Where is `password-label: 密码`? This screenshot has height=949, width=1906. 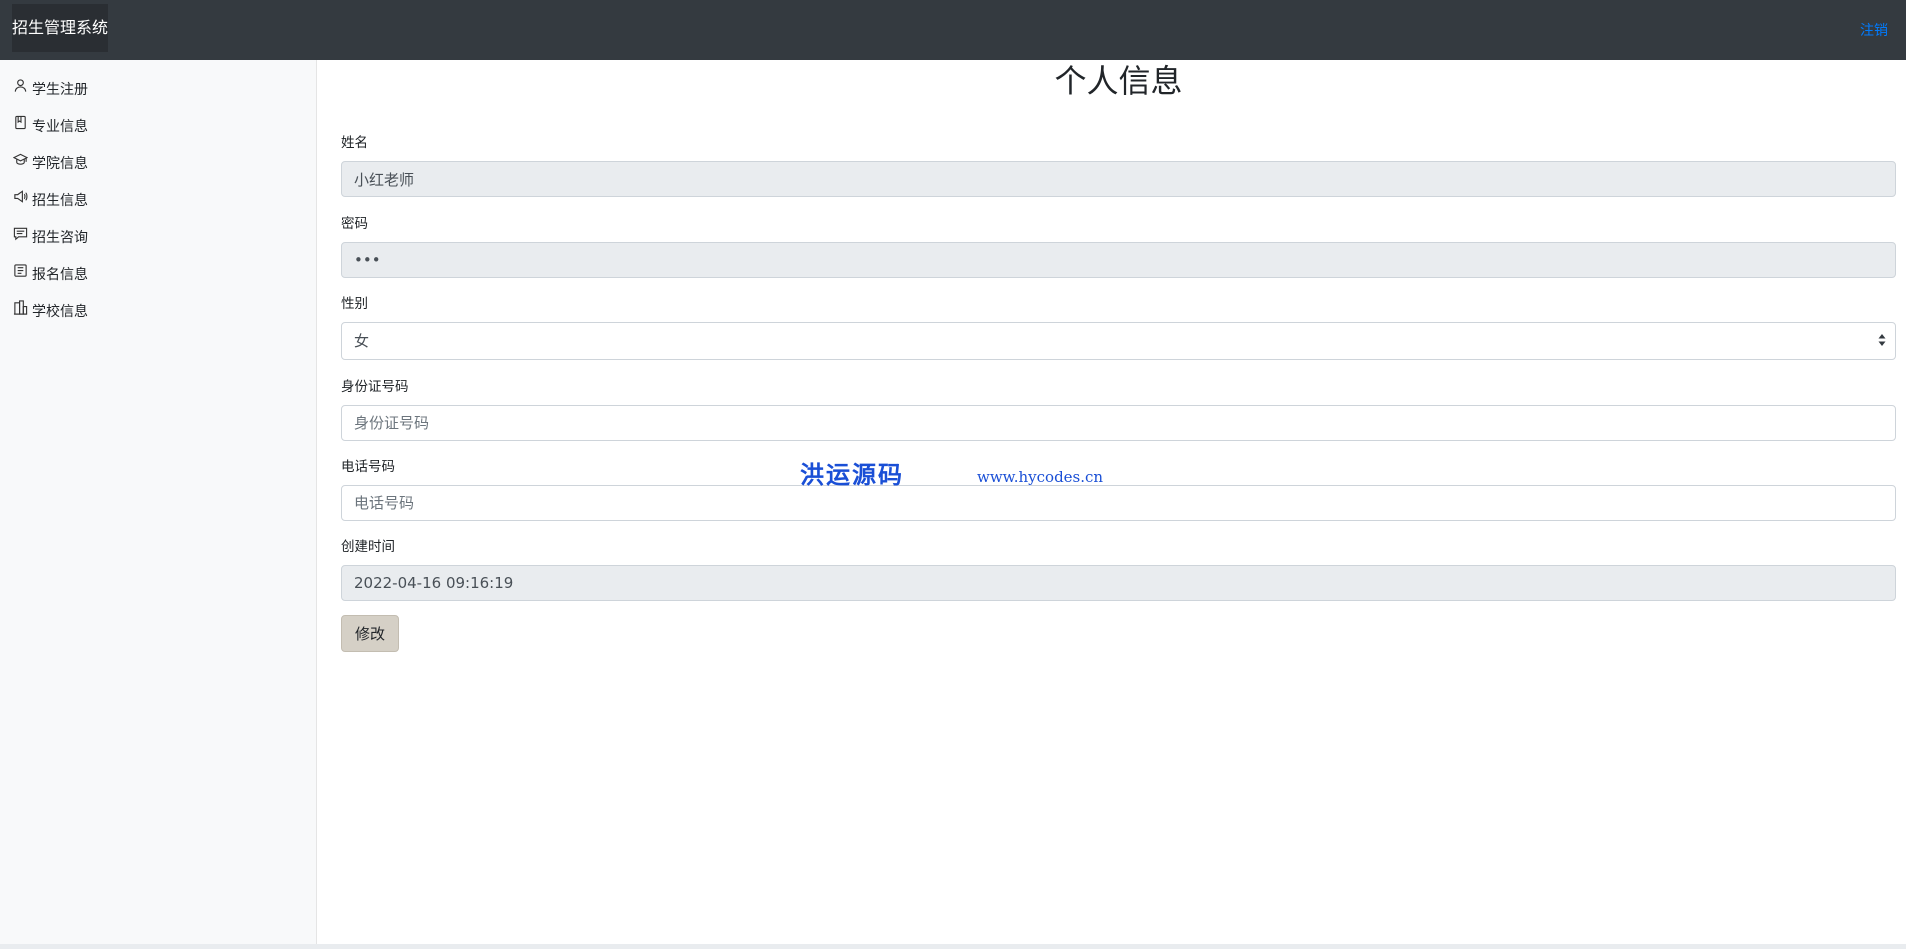
password-label: 密码 is located at coordinates (354, 224).